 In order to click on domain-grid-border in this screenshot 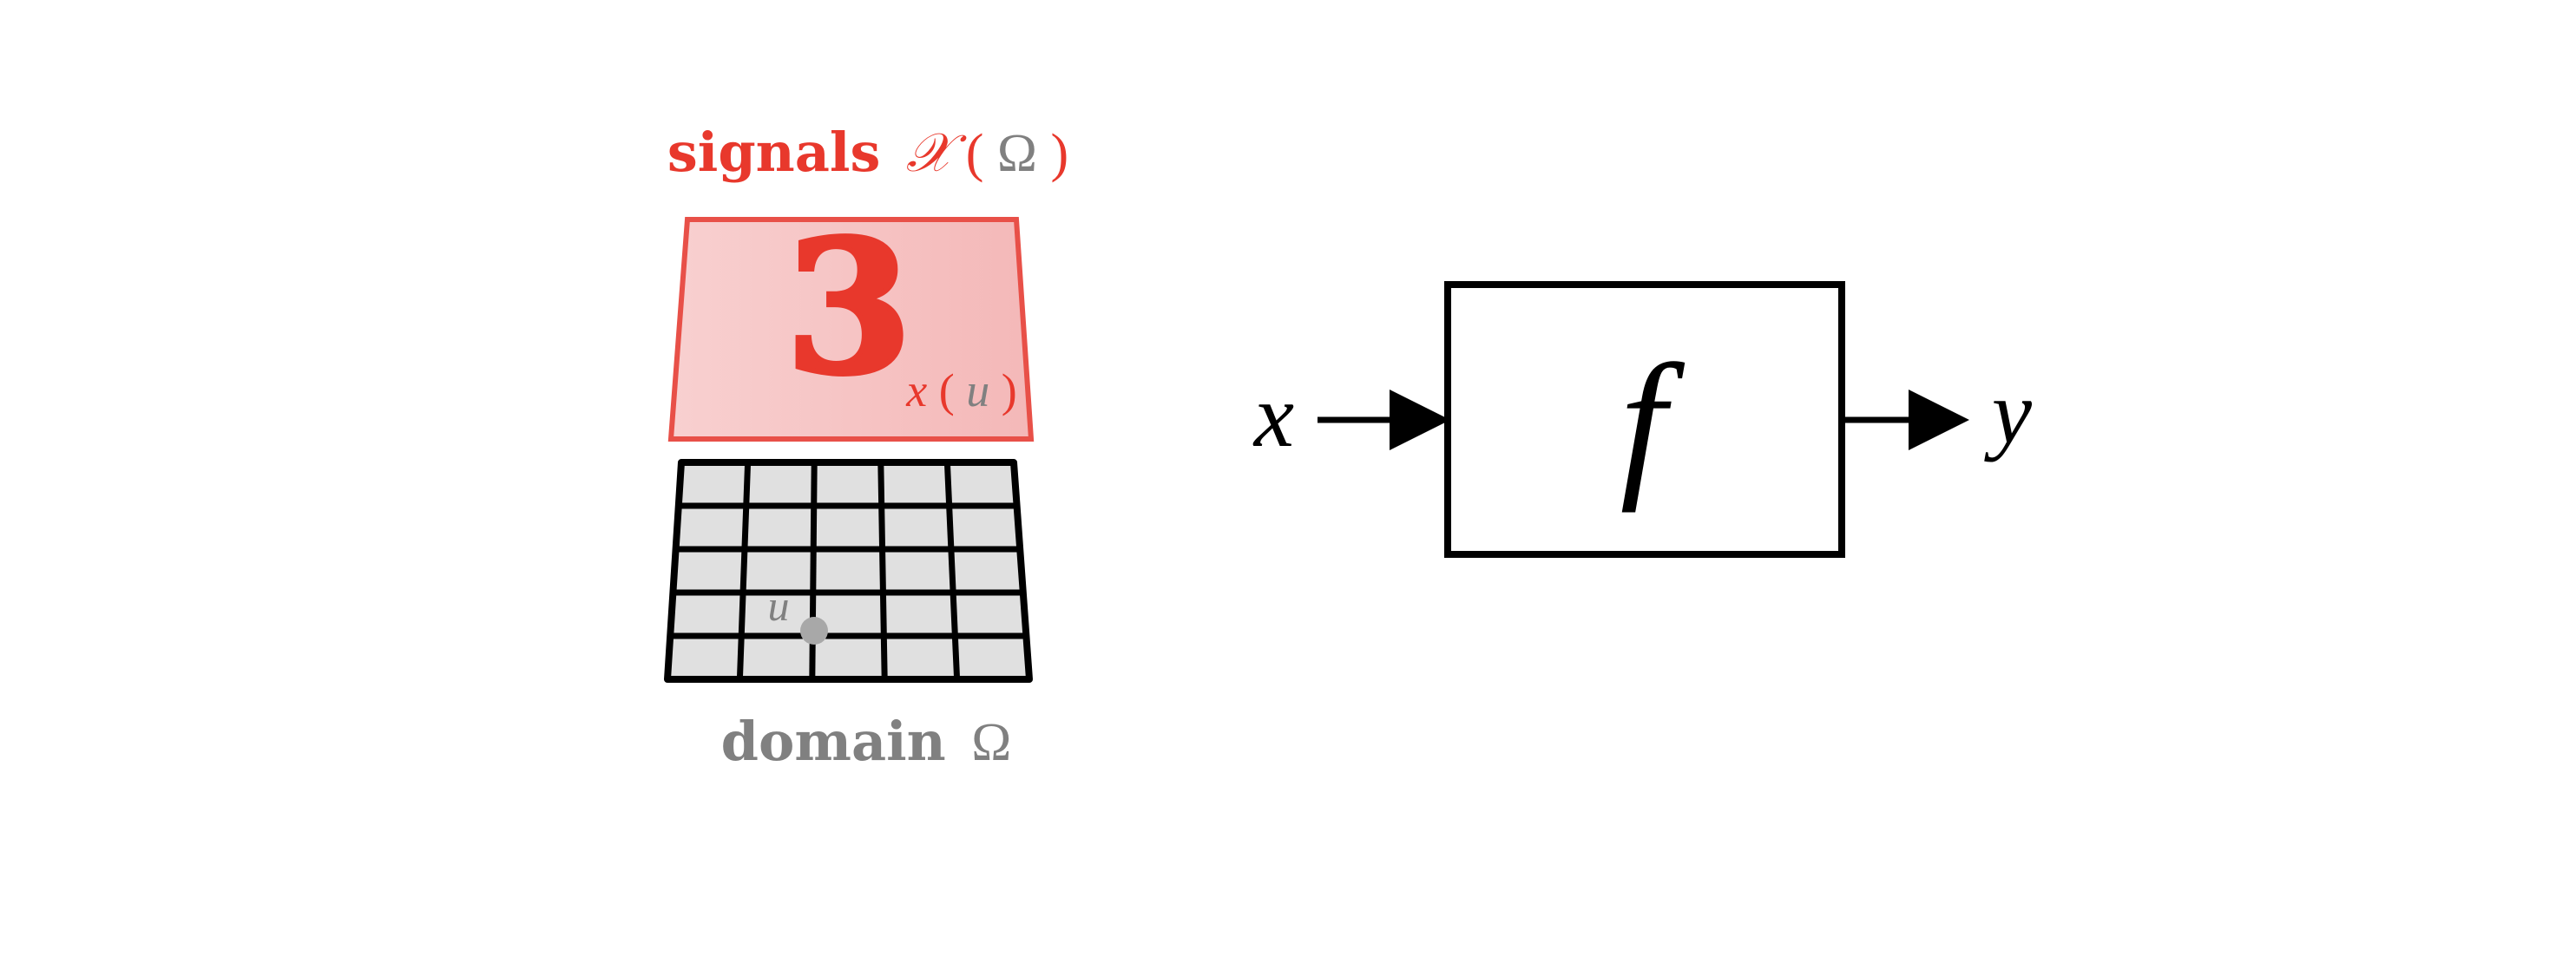, I will do `click(849, 571)`.